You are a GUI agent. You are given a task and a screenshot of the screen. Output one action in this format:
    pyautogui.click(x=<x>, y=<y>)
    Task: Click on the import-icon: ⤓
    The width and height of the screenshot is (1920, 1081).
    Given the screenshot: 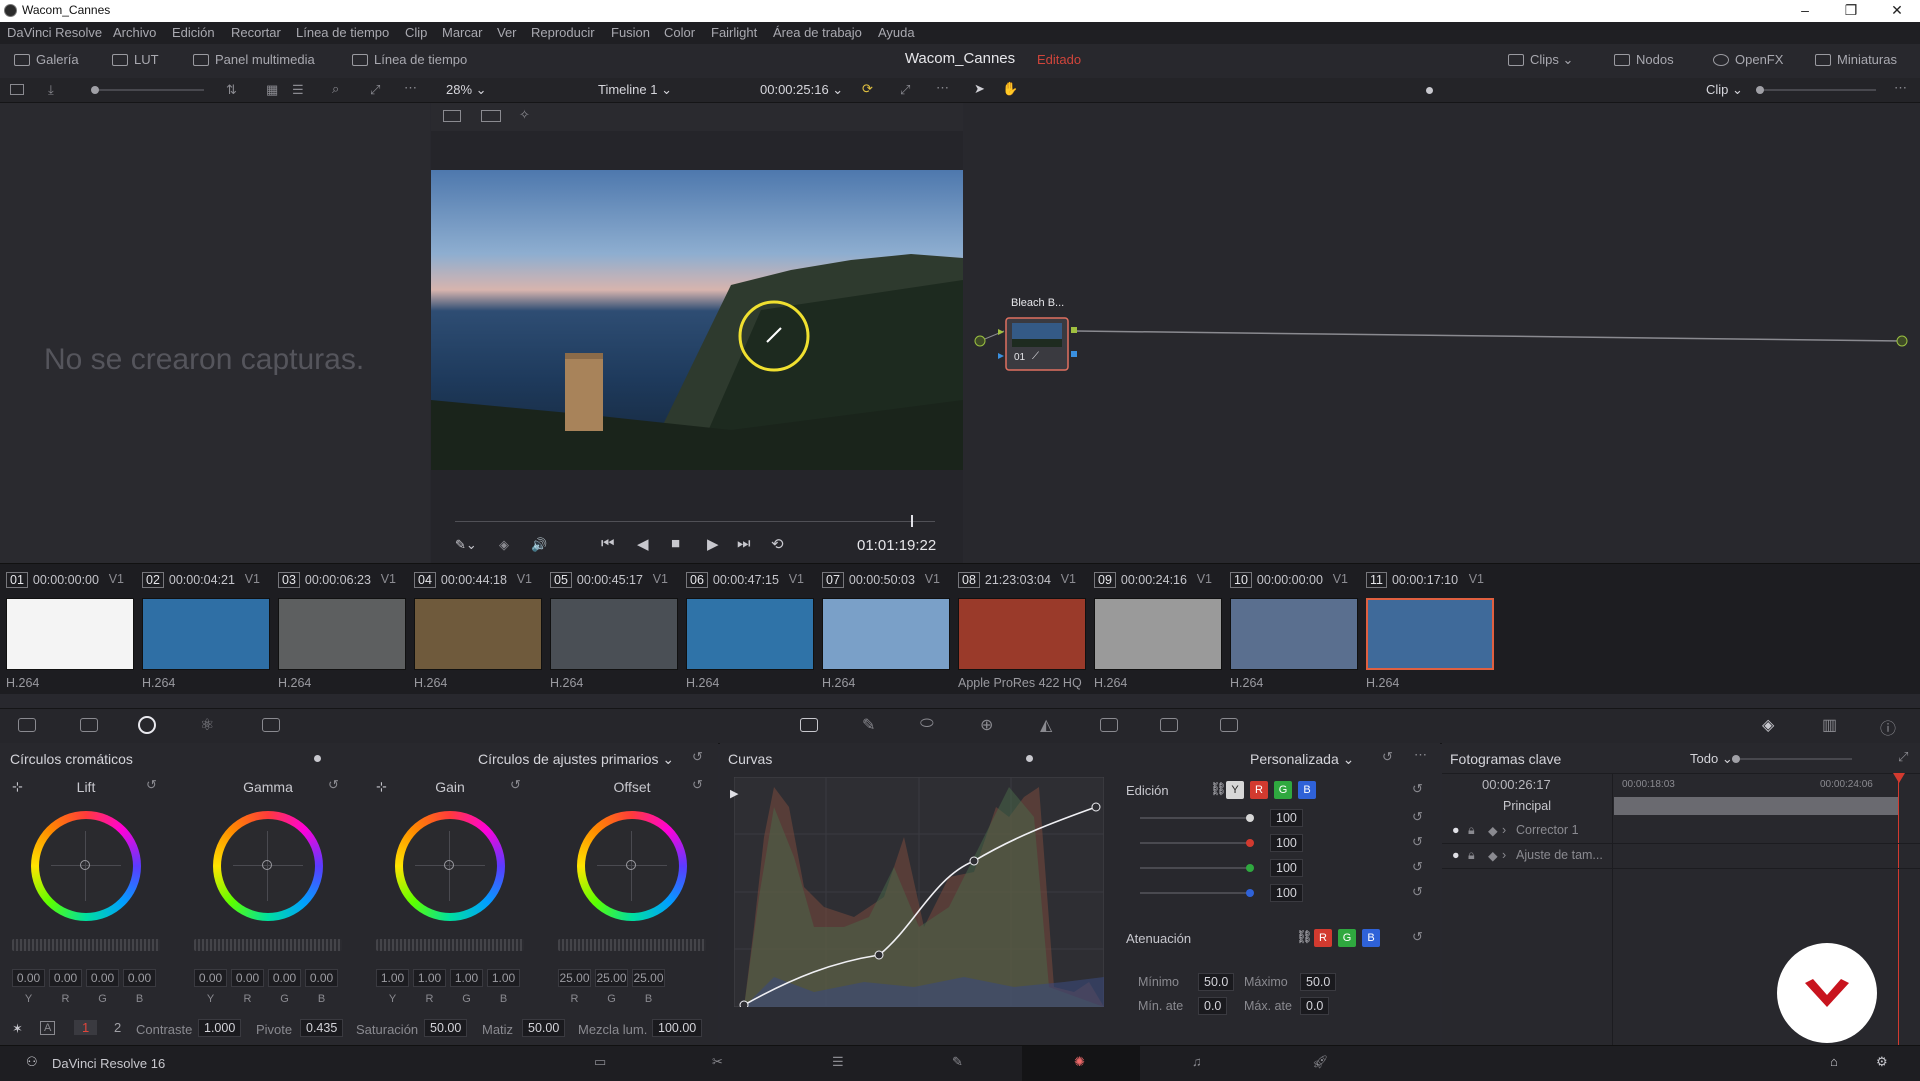 What is the action you would take?
    pyautogui.click(x=51, y=90)
    